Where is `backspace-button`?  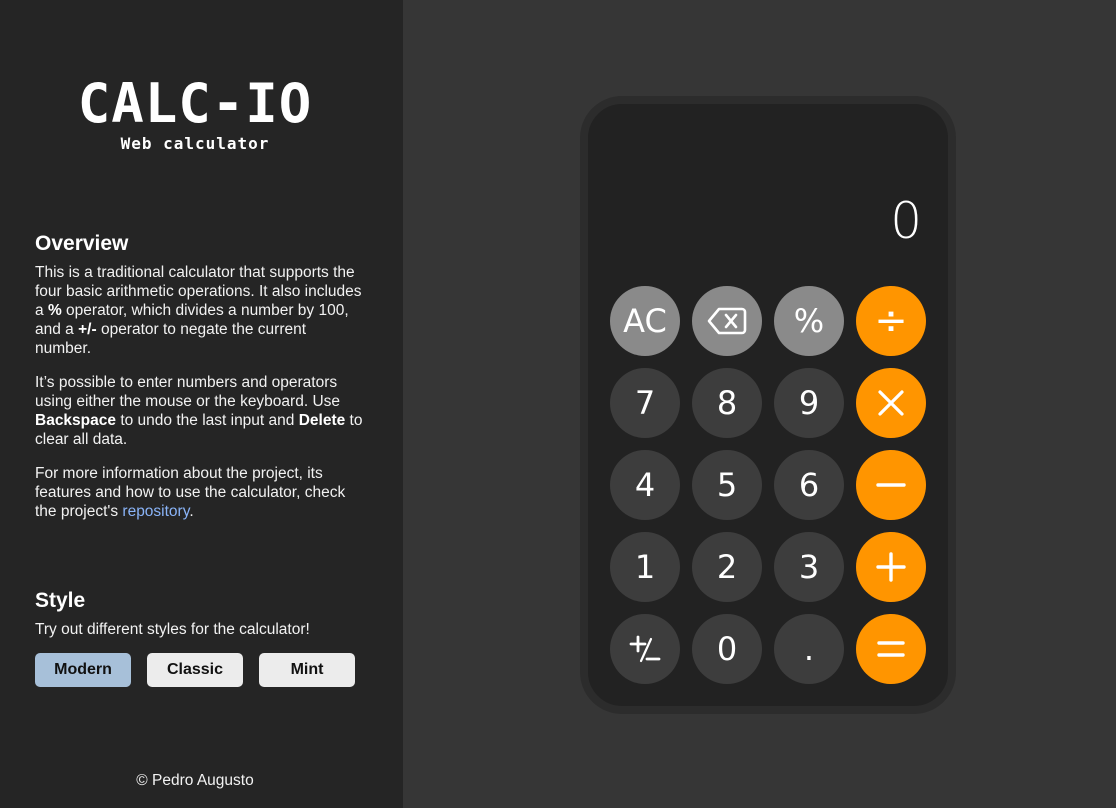 backspace-button is located at coordinates (727, 321).